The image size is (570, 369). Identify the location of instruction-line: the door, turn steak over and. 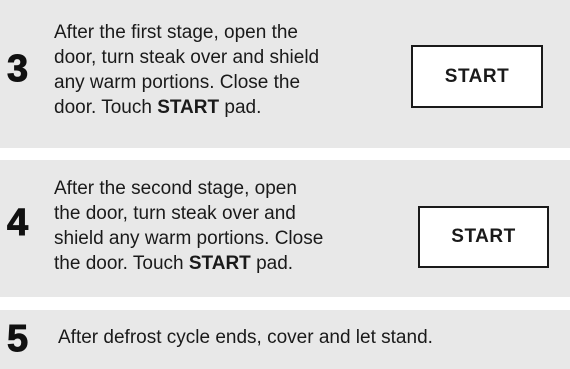
(175, 213).